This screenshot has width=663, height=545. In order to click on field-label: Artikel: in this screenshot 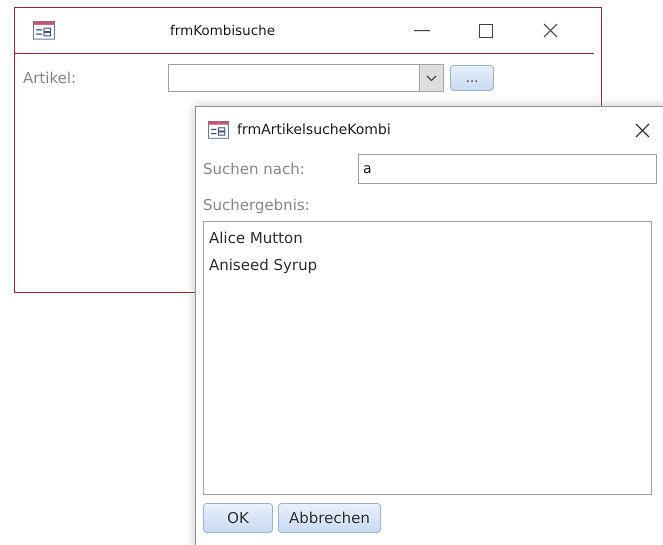, I will do `click(49, 78)`.